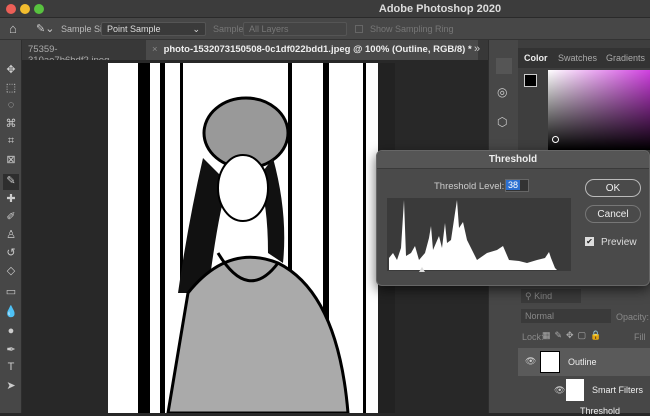 The width and height of the screenshot is (650, 416). I want to click on dialog-title: Threshold, so click(513, 160).